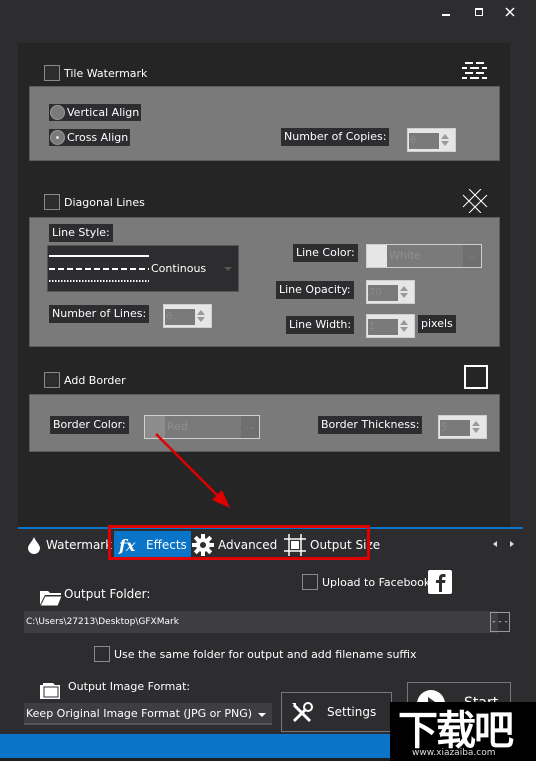  Describe the element at coordinates (500, 622) in the screenshot. I see `browse-folder-button: - - -` at that location.